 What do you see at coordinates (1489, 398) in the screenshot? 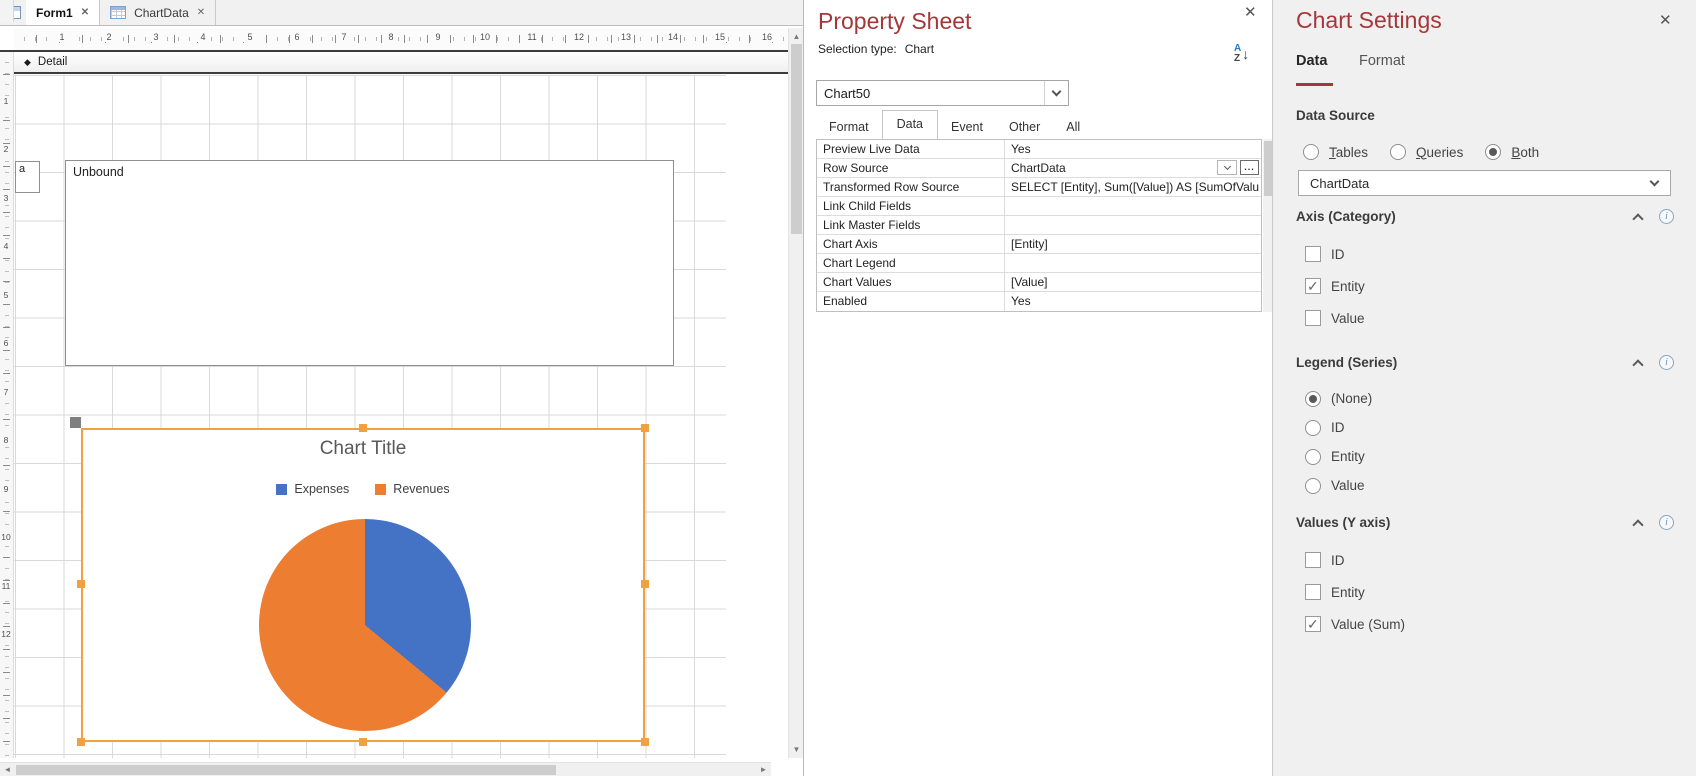
I see `radio-none: (None)` at bounding box center [1489, 398].